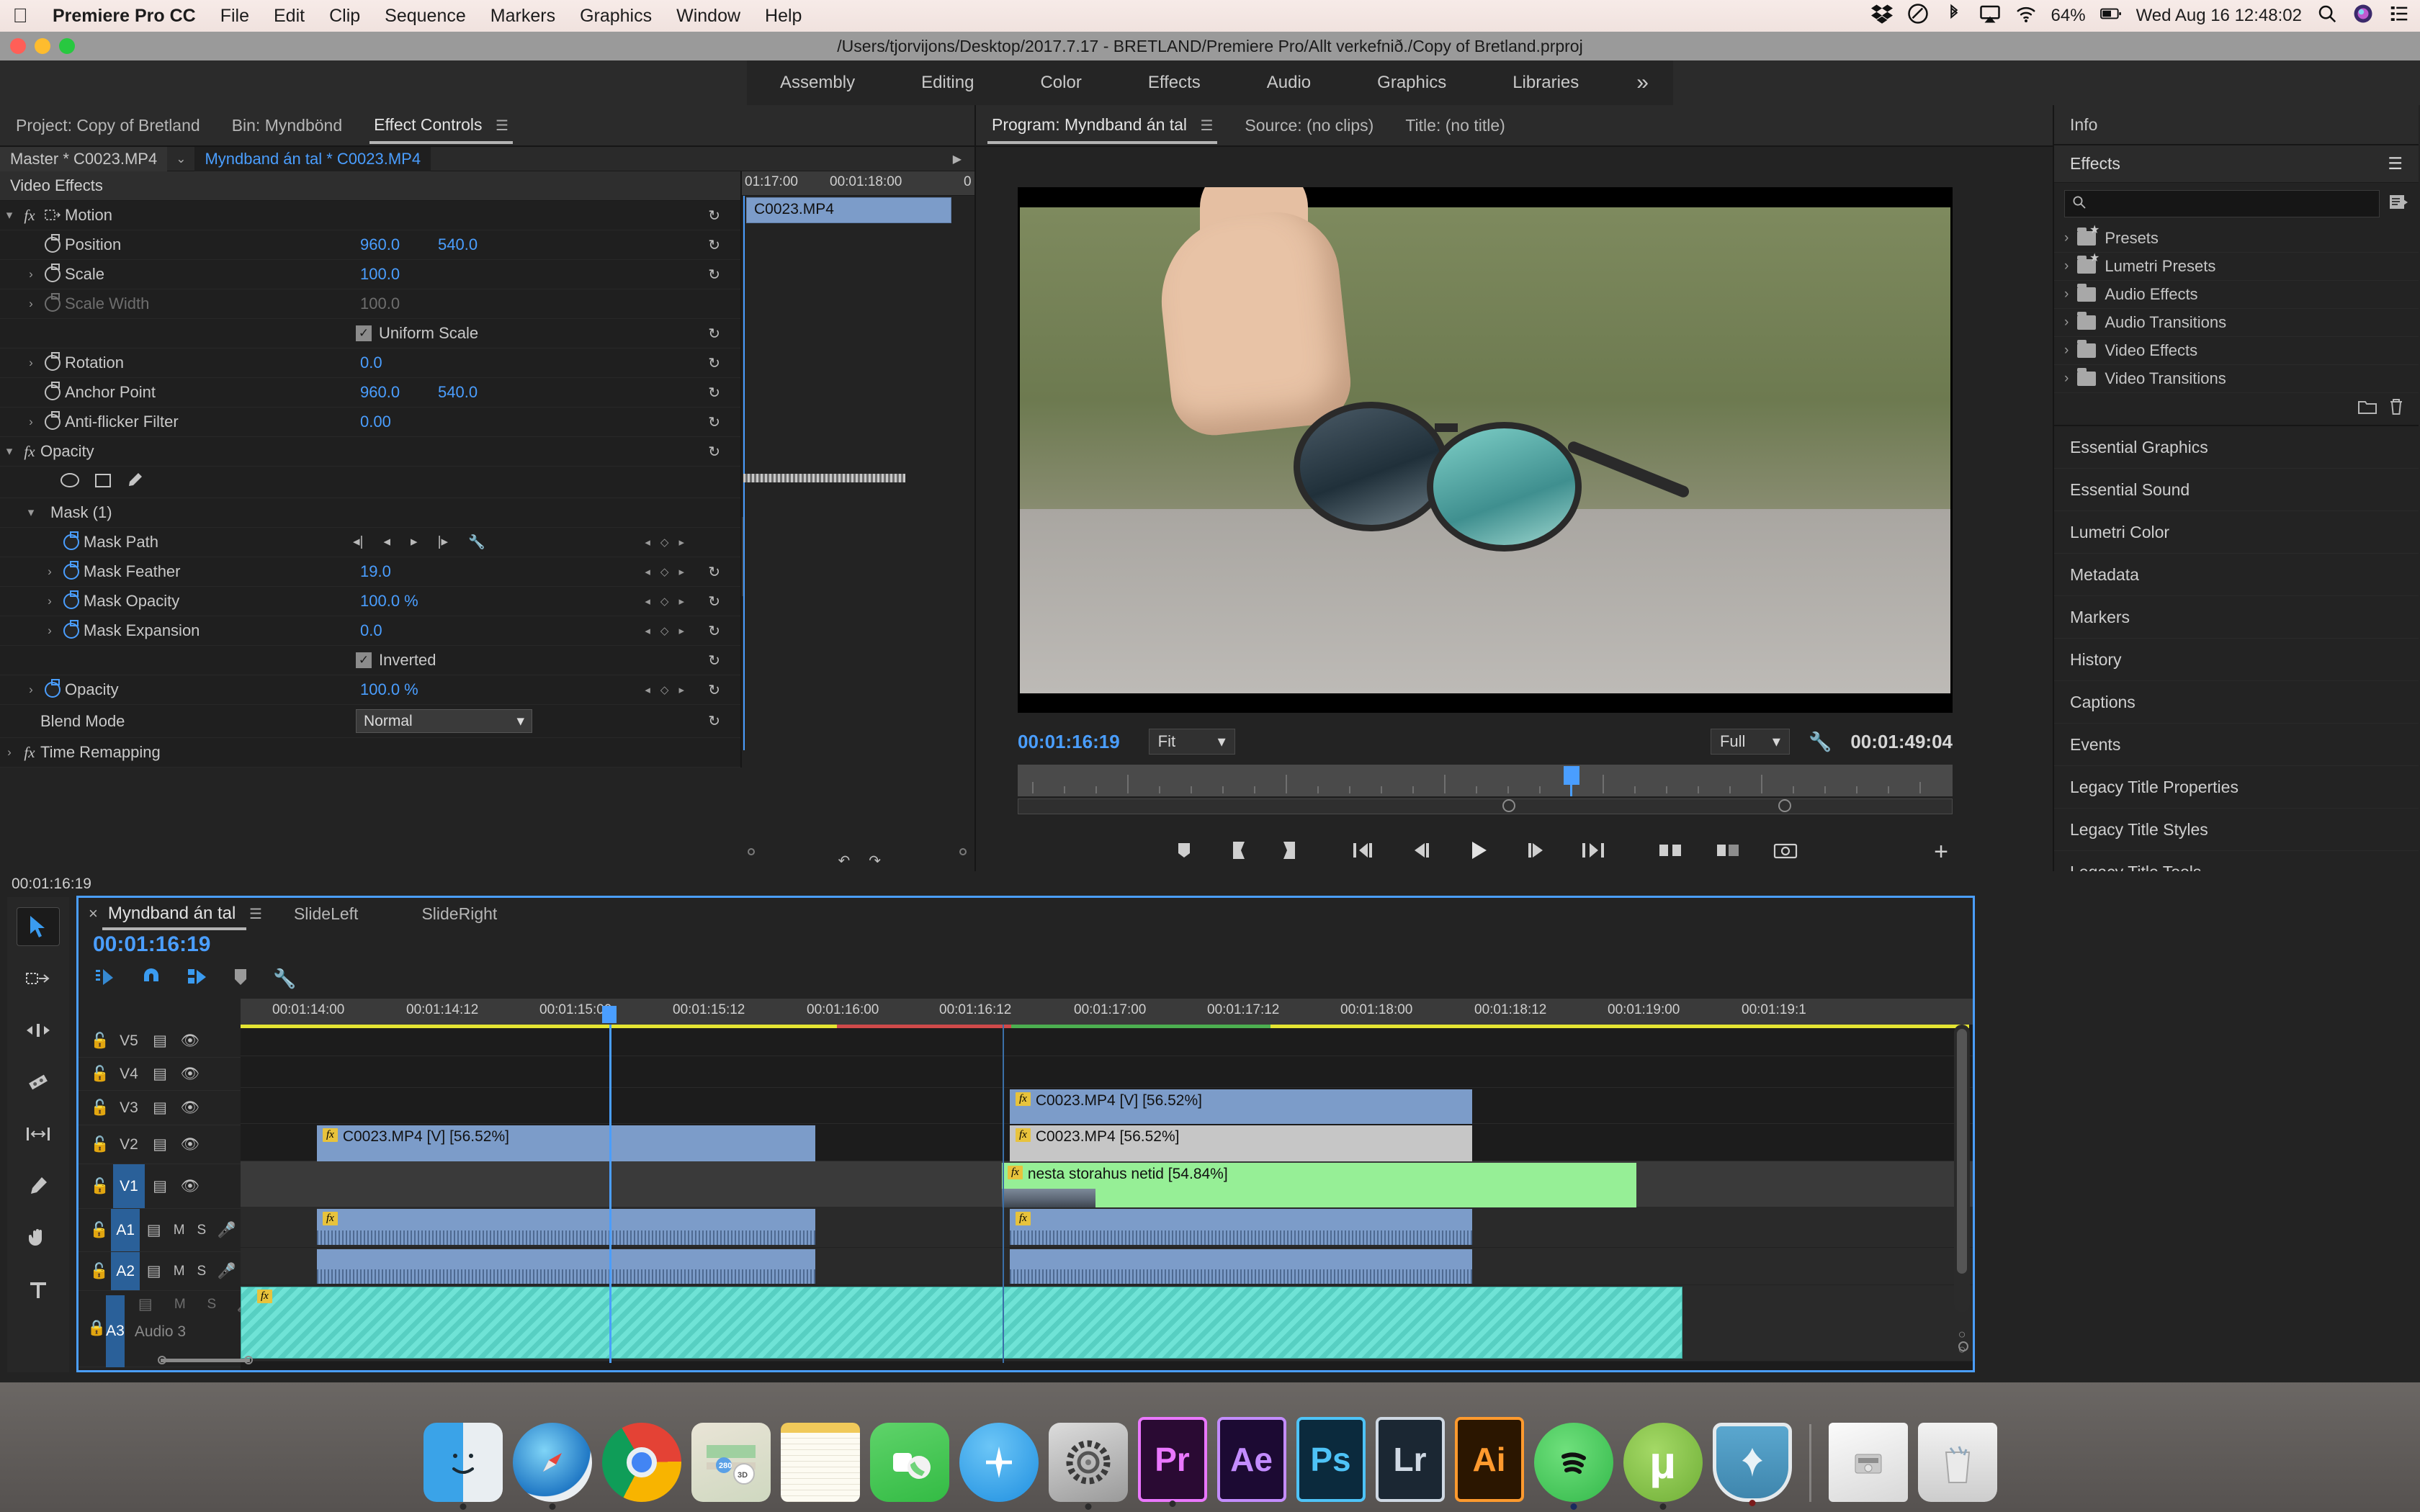 This screenshot has width=2420, height=1512. What do you see at coordinates (947, 82) in the screenshot?
I see `workspace-editing: Editing` at bounding box center [947, 82].